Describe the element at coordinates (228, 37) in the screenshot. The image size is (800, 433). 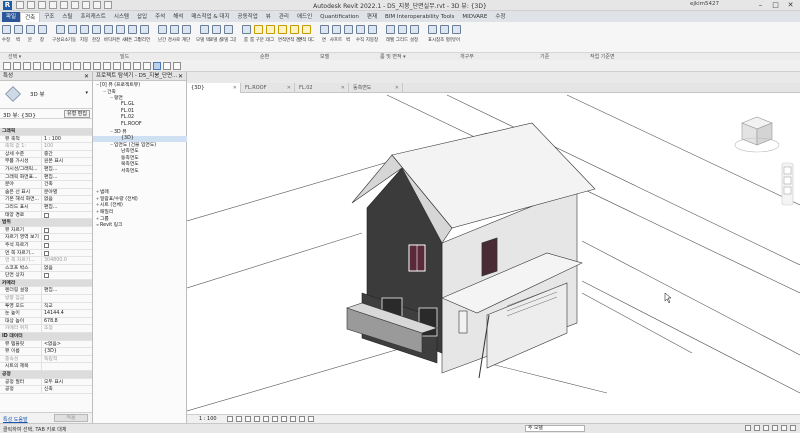
I see `tool-model-group-button: 모델 그룹` at that location.